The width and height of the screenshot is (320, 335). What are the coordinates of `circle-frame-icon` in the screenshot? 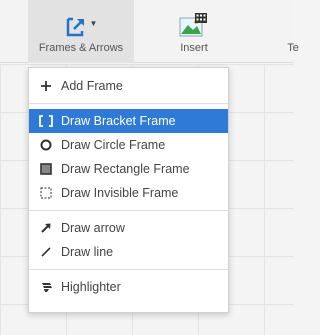 It's located at (46, 145).